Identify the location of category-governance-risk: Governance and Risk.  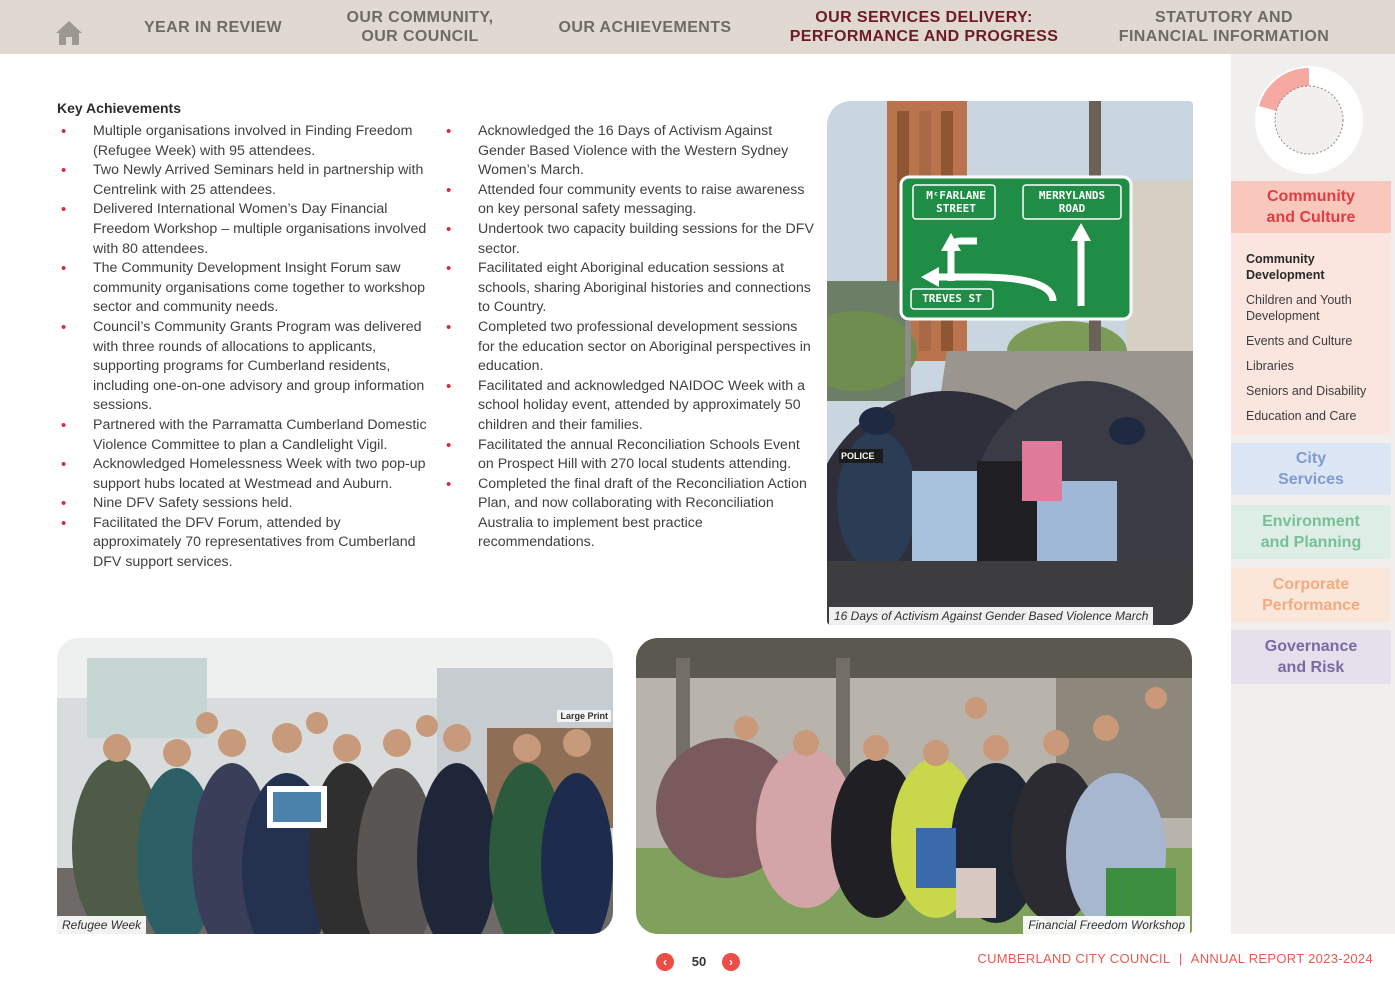
(1311, 657).